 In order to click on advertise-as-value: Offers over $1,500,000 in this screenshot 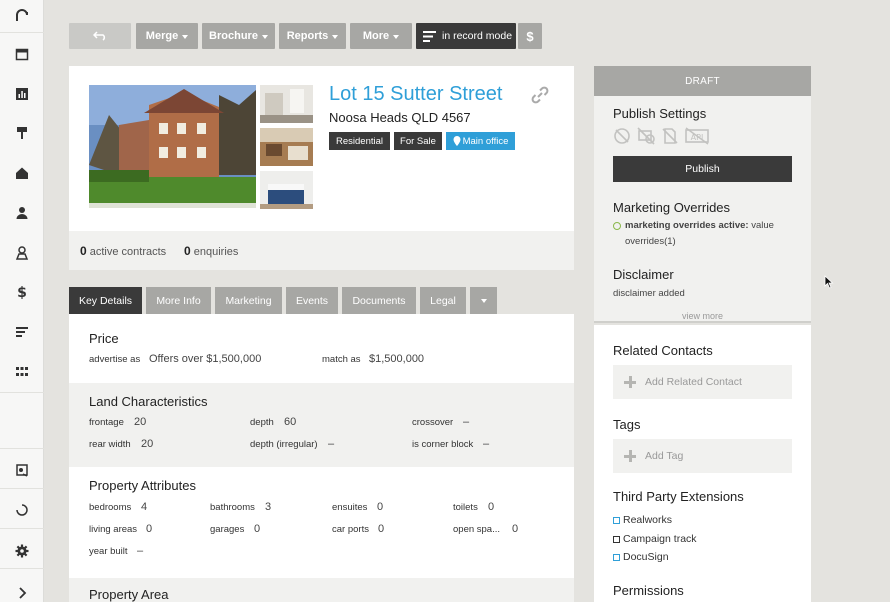, I will do `click(205, 359)`.